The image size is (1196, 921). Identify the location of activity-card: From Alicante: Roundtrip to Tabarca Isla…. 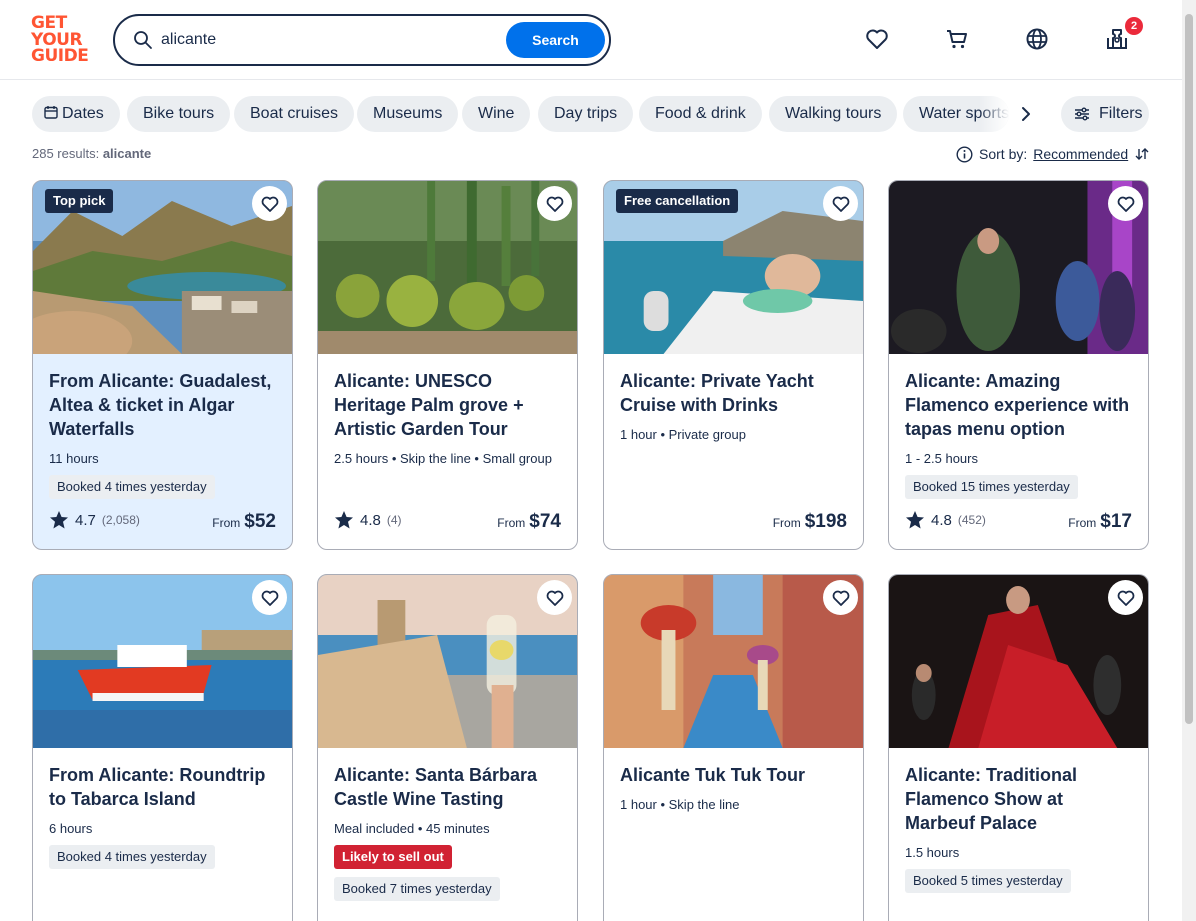
(162, 747).